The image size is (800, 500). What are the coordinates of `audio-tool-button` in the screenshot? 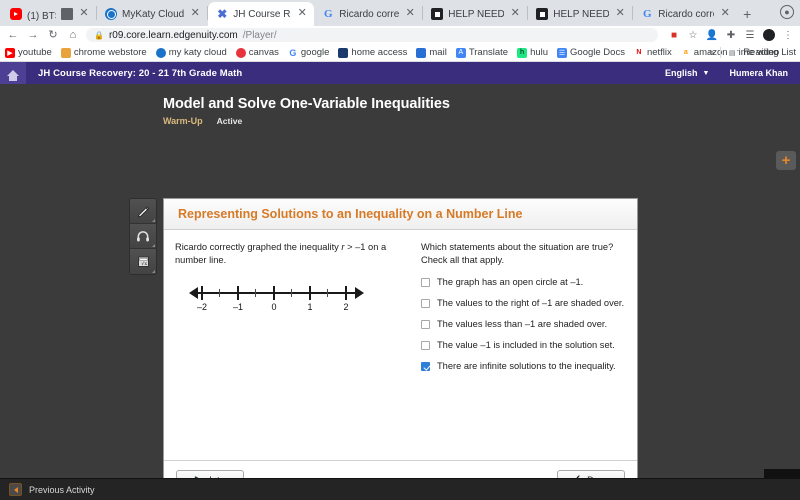 It's located at (143, 236).